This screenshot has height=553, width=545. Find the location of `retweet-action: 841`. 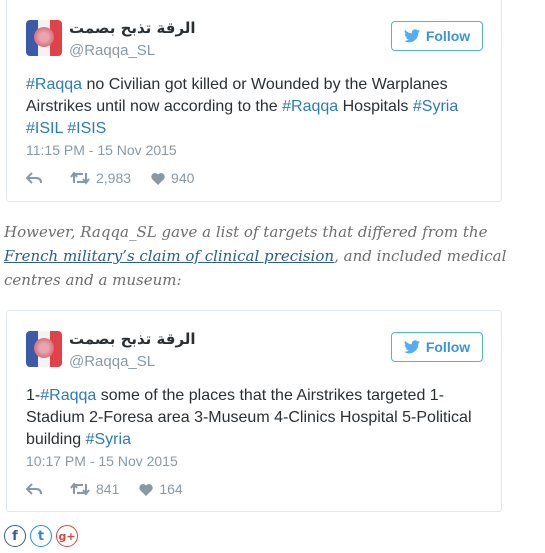

retweet-action: 841 is located at coordinates (94, 489).